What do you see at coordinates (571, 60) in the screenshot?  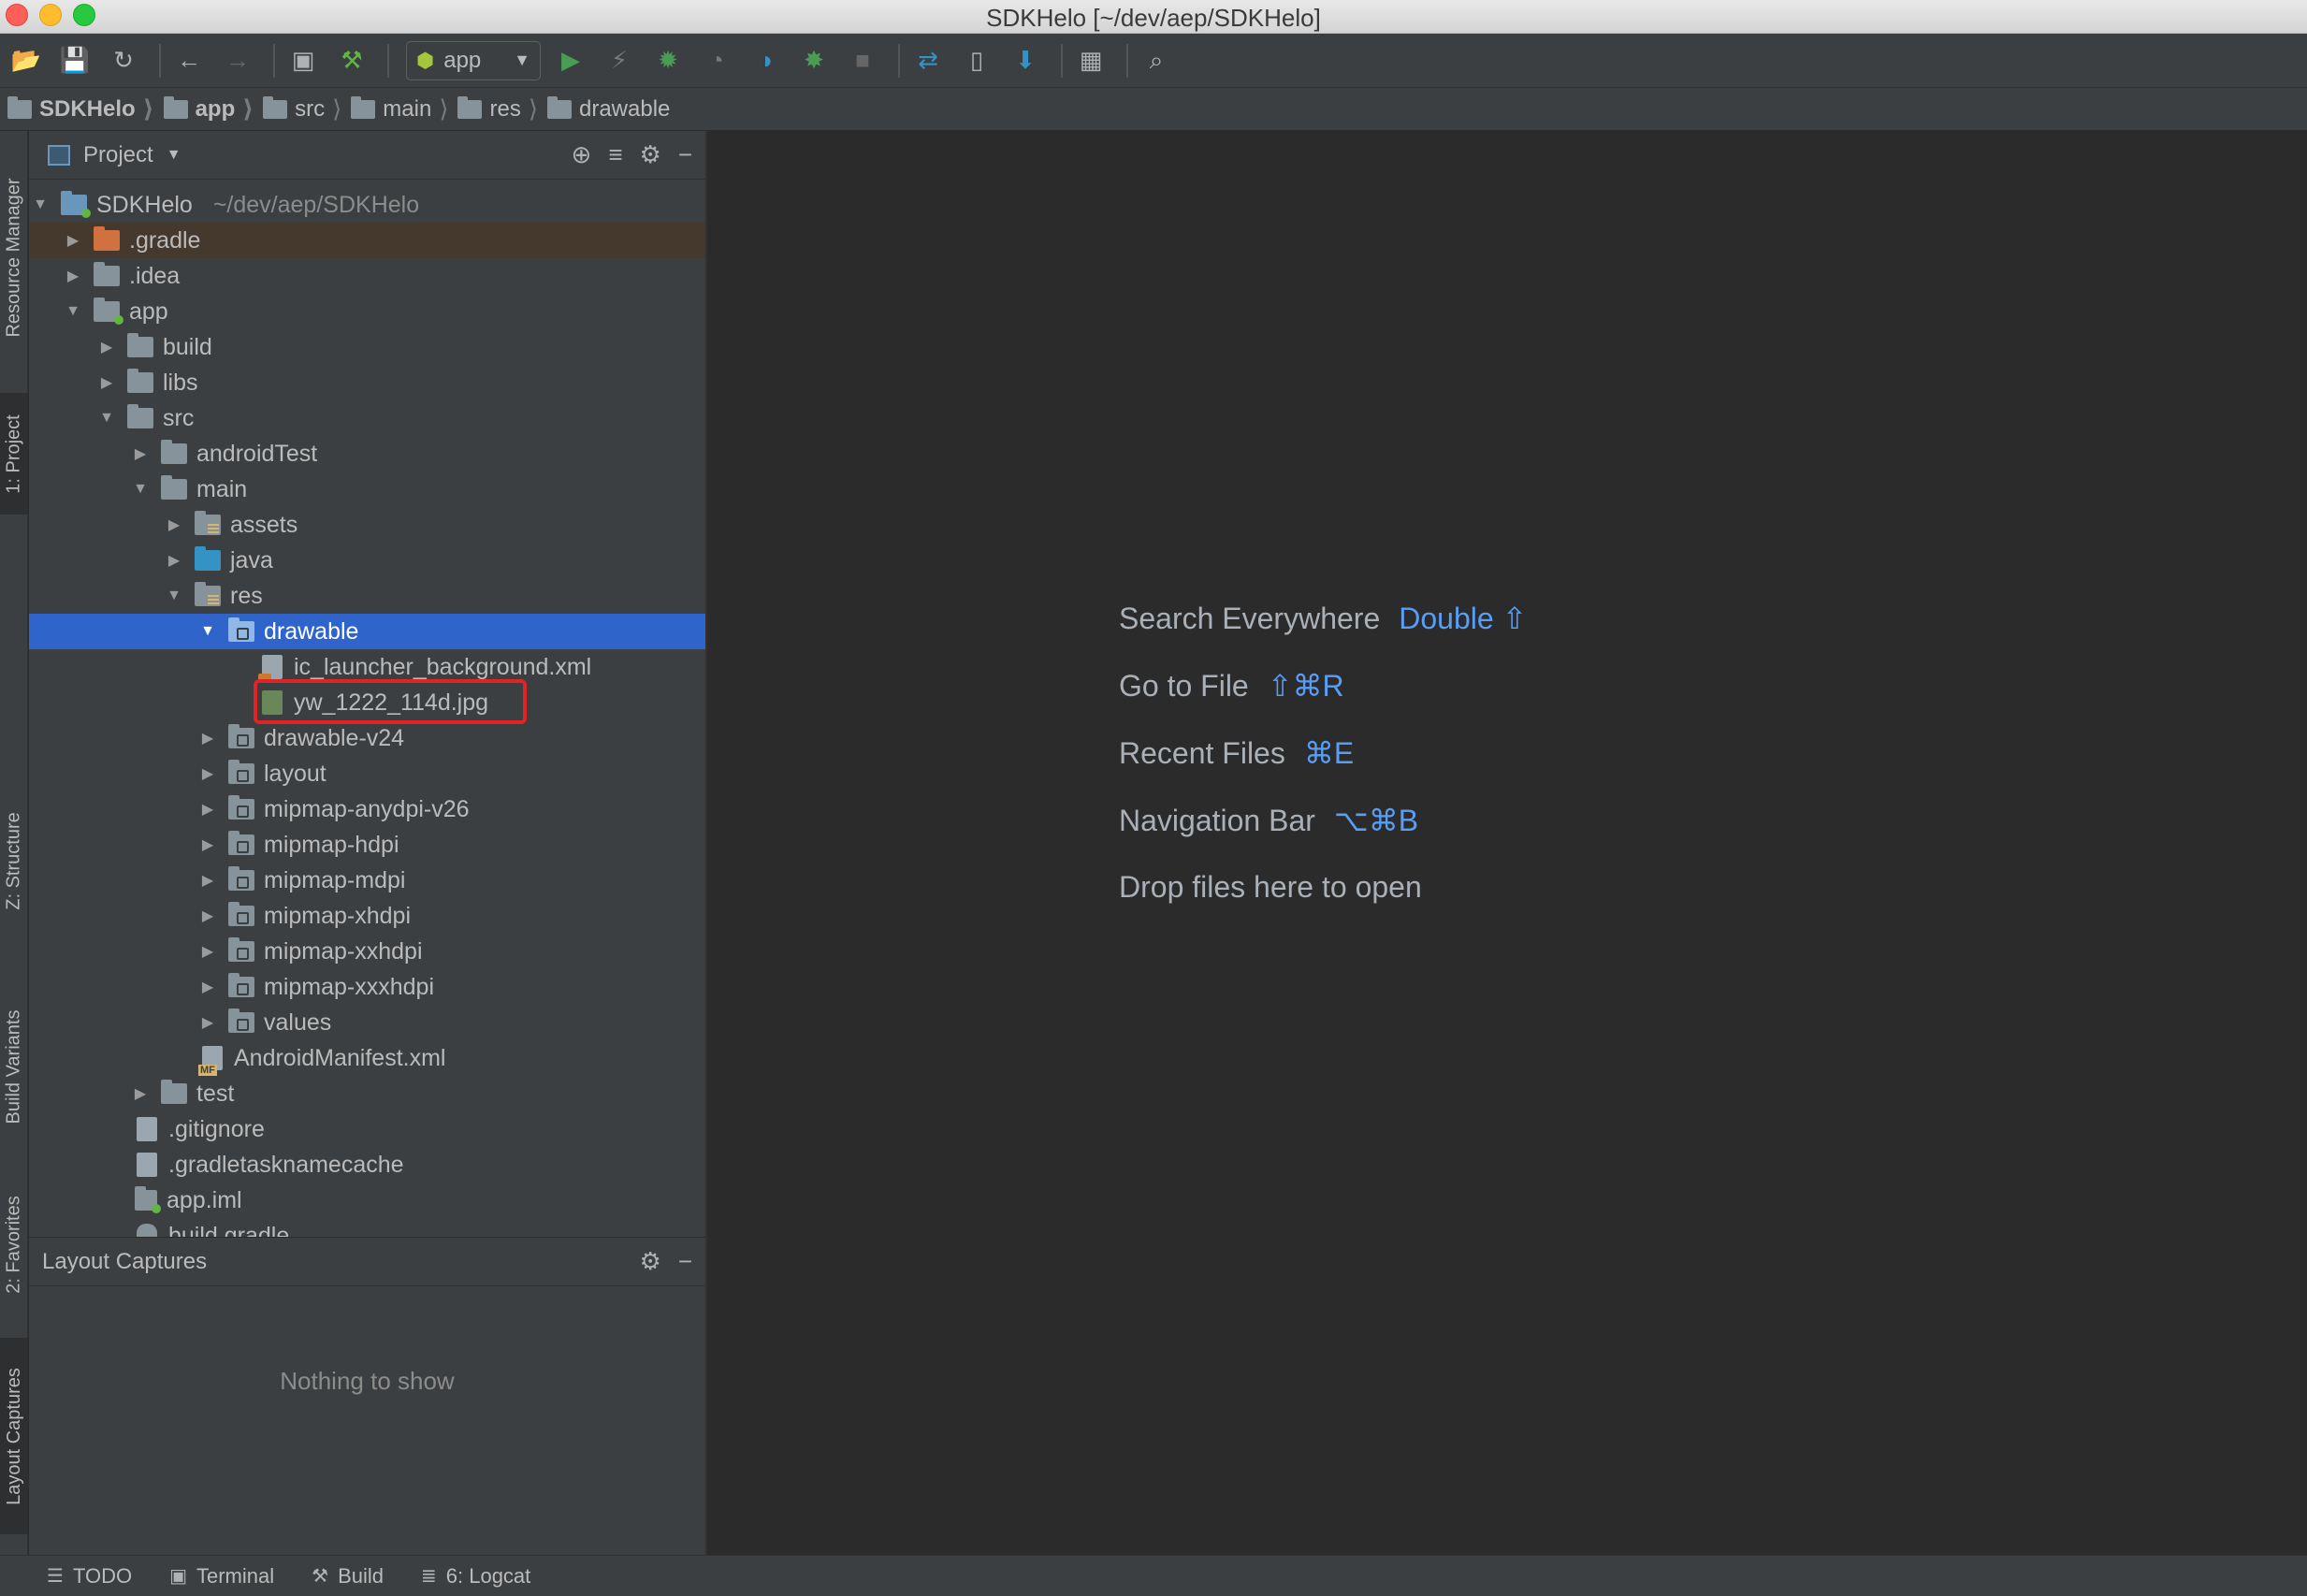 I see `run-icon: ▶` at bounding box center [571, 60].